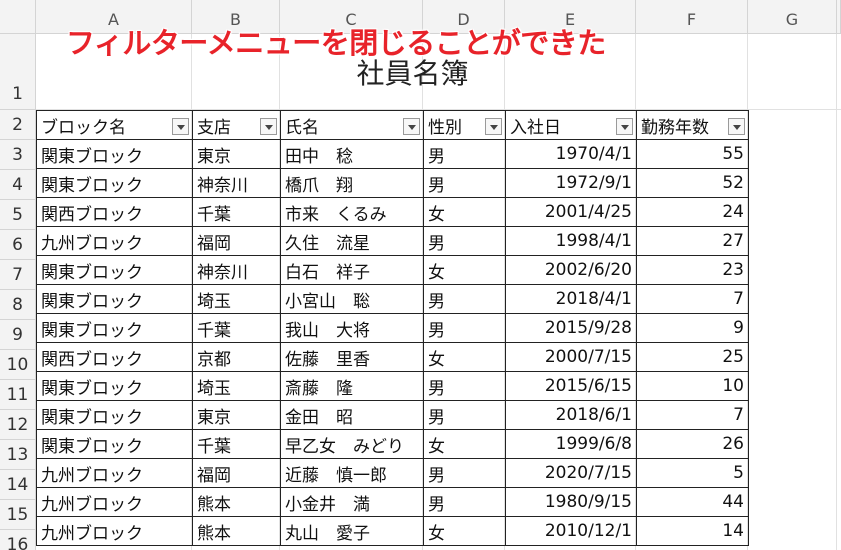 The width and height of the screenshot is (841, 550). I want to click on header-cell-name: 氏名, so click(352, 125).